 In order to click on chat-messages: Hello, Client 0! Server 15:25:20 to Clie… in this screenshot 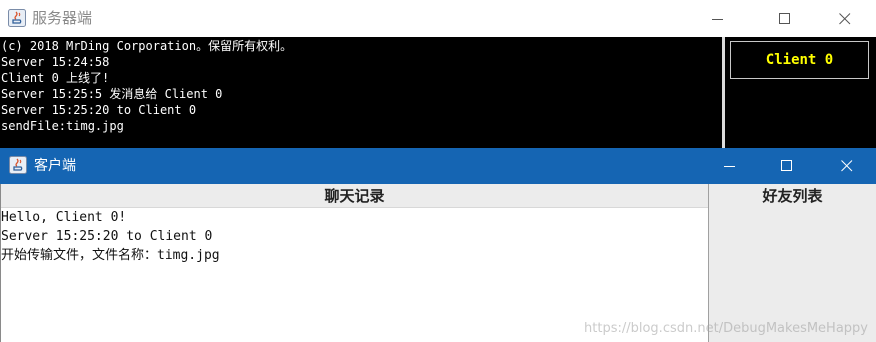, I will do `click(354, 236)`.